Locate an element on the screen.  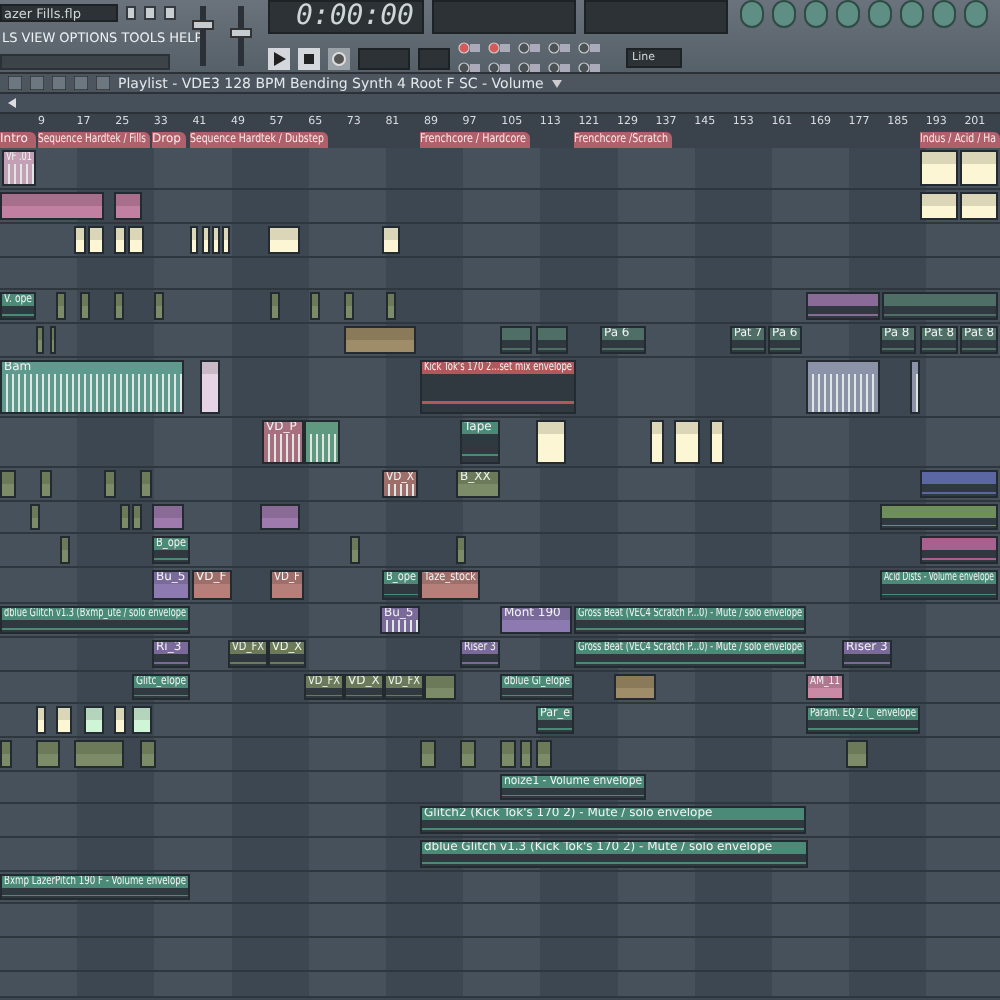
scroll-left-icon is located at coordinates (12, 103).